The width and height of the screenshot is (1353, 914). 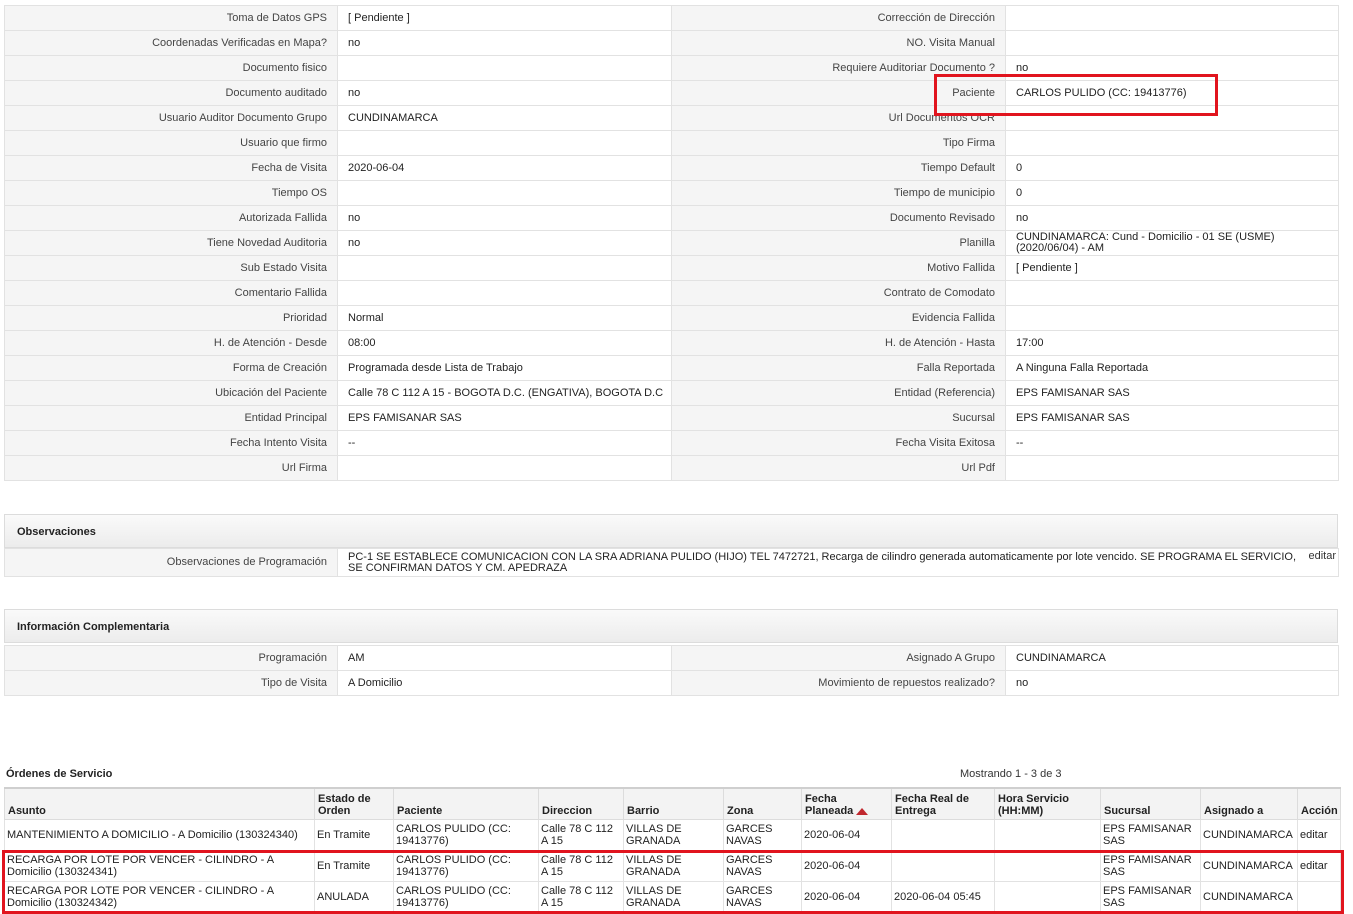 What do you see at coordinates (1172, 368) in the screenshot?
I see `field-value-falla-reportada: A Ninguna Falla Reportada` at bounding box center [1172, 368].